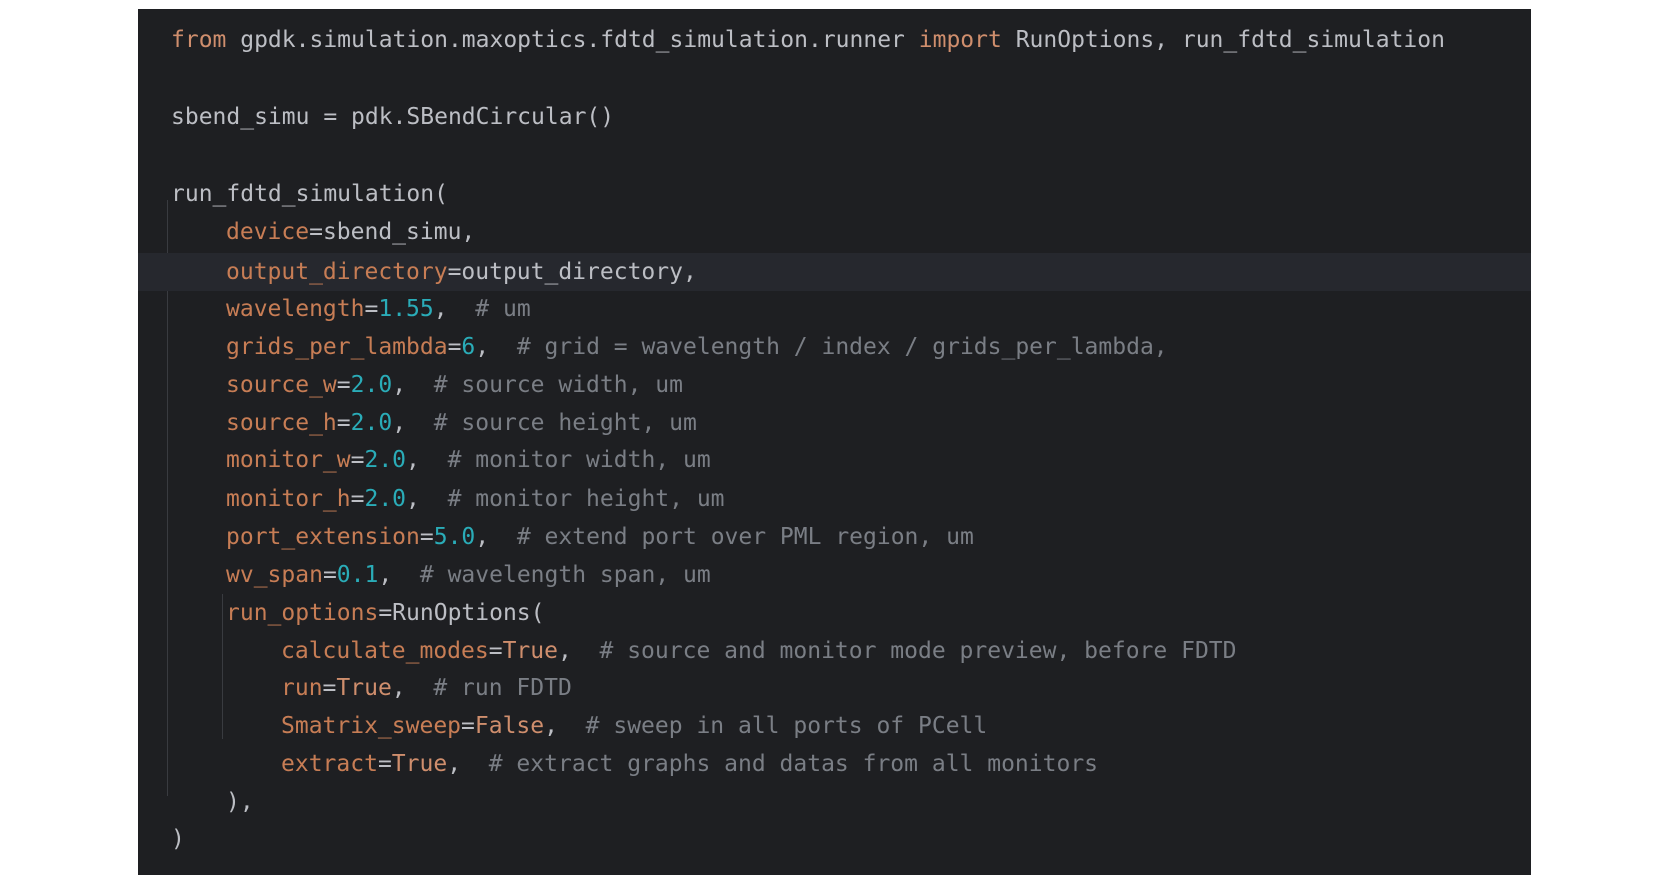 This screenshot has height=876, width=1666. Describe the element at coordinates (834, 460) in the screenshot. I see `code-line-monitor-w: monitor_w=2.0, # monitor width, um` at that location.